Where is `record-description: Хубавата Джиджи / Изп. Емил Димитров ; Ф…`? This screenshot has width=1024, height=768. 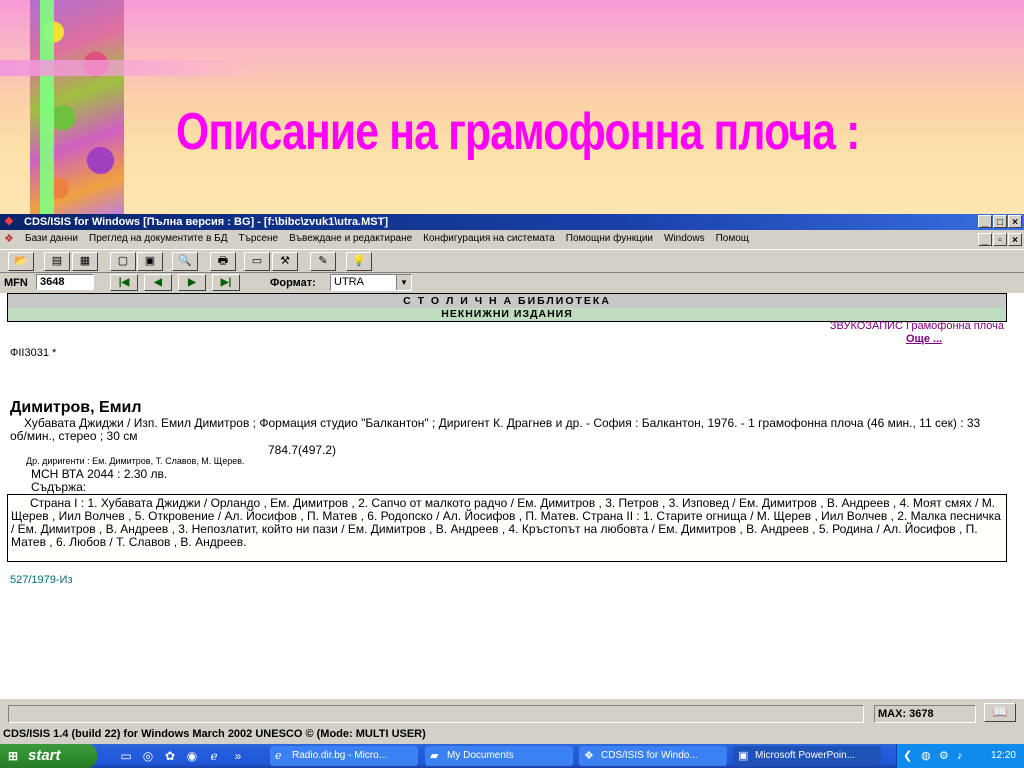 record-description: Хубавата Джиджи / Изп. Емил Димитров ; Ф… is located at coordinates (495, 429).